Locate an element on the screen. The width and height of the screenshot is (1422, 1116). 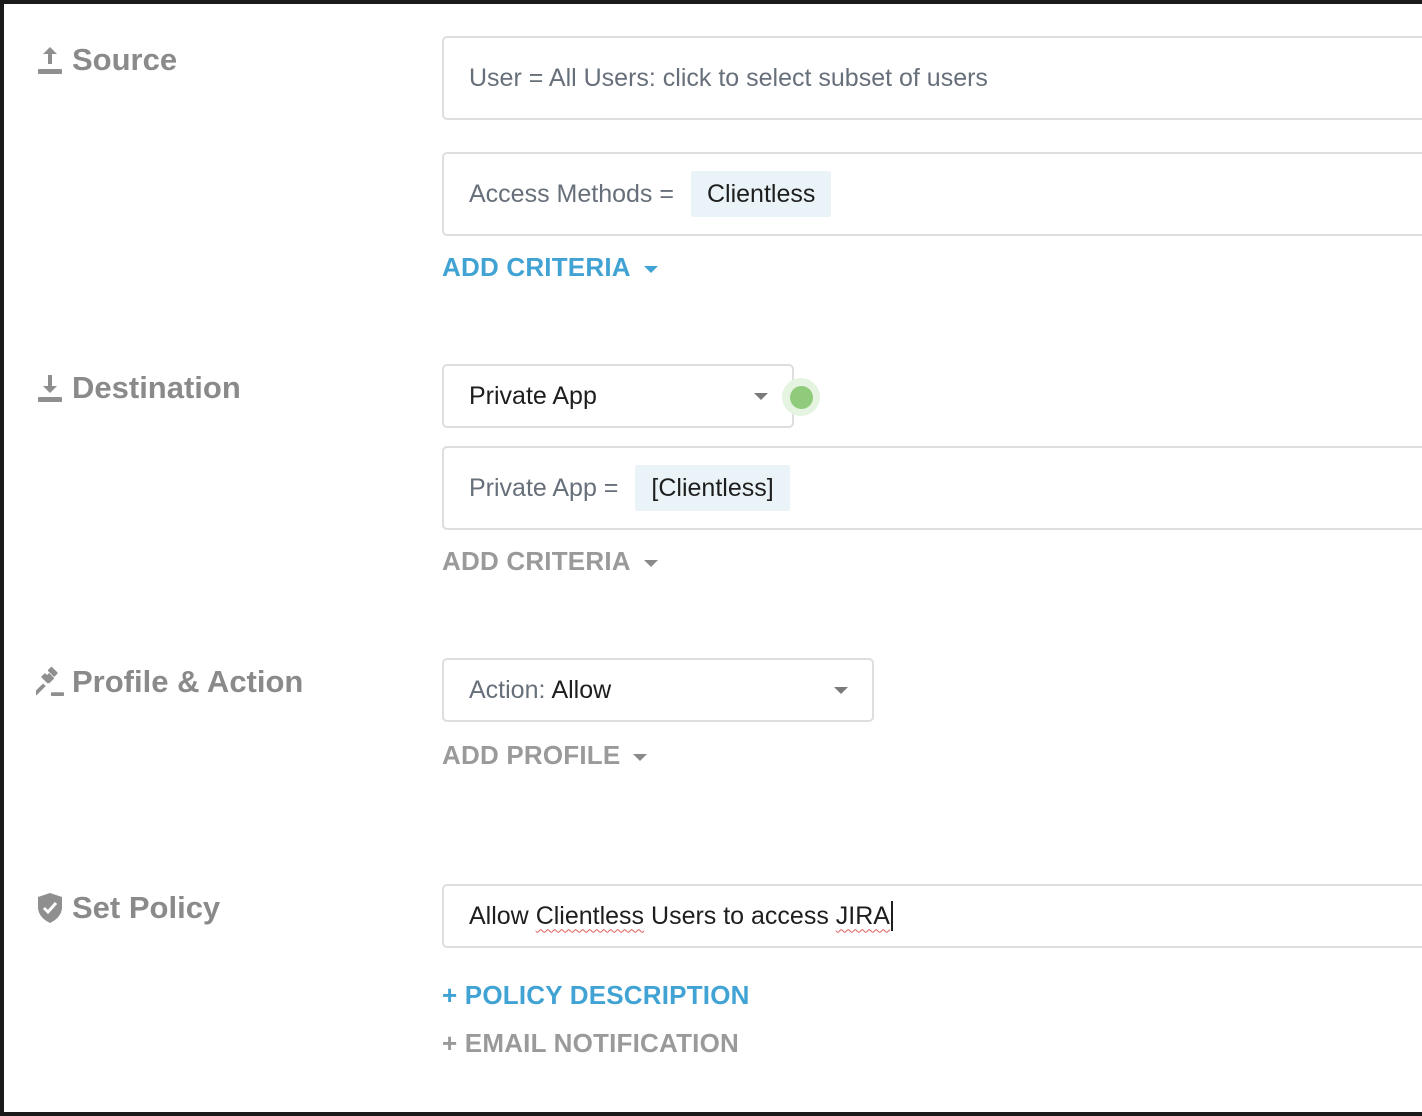
shield-check-icon is located at coordinates (50, 908).